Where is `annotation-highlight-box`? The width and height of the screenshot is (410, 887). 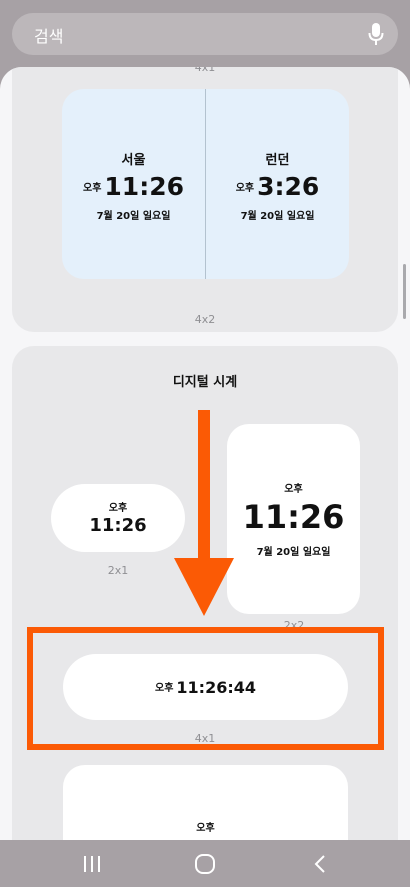
annotation-highlight-box is located at coordinates (205, 688).